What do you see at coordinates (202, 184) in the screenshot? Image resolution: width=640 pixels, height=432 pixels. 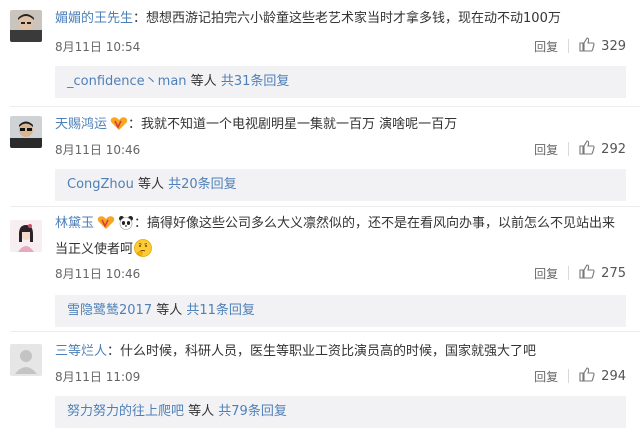 I see `reply-count-link: 共20条回复` at bounding box center [202, 184].